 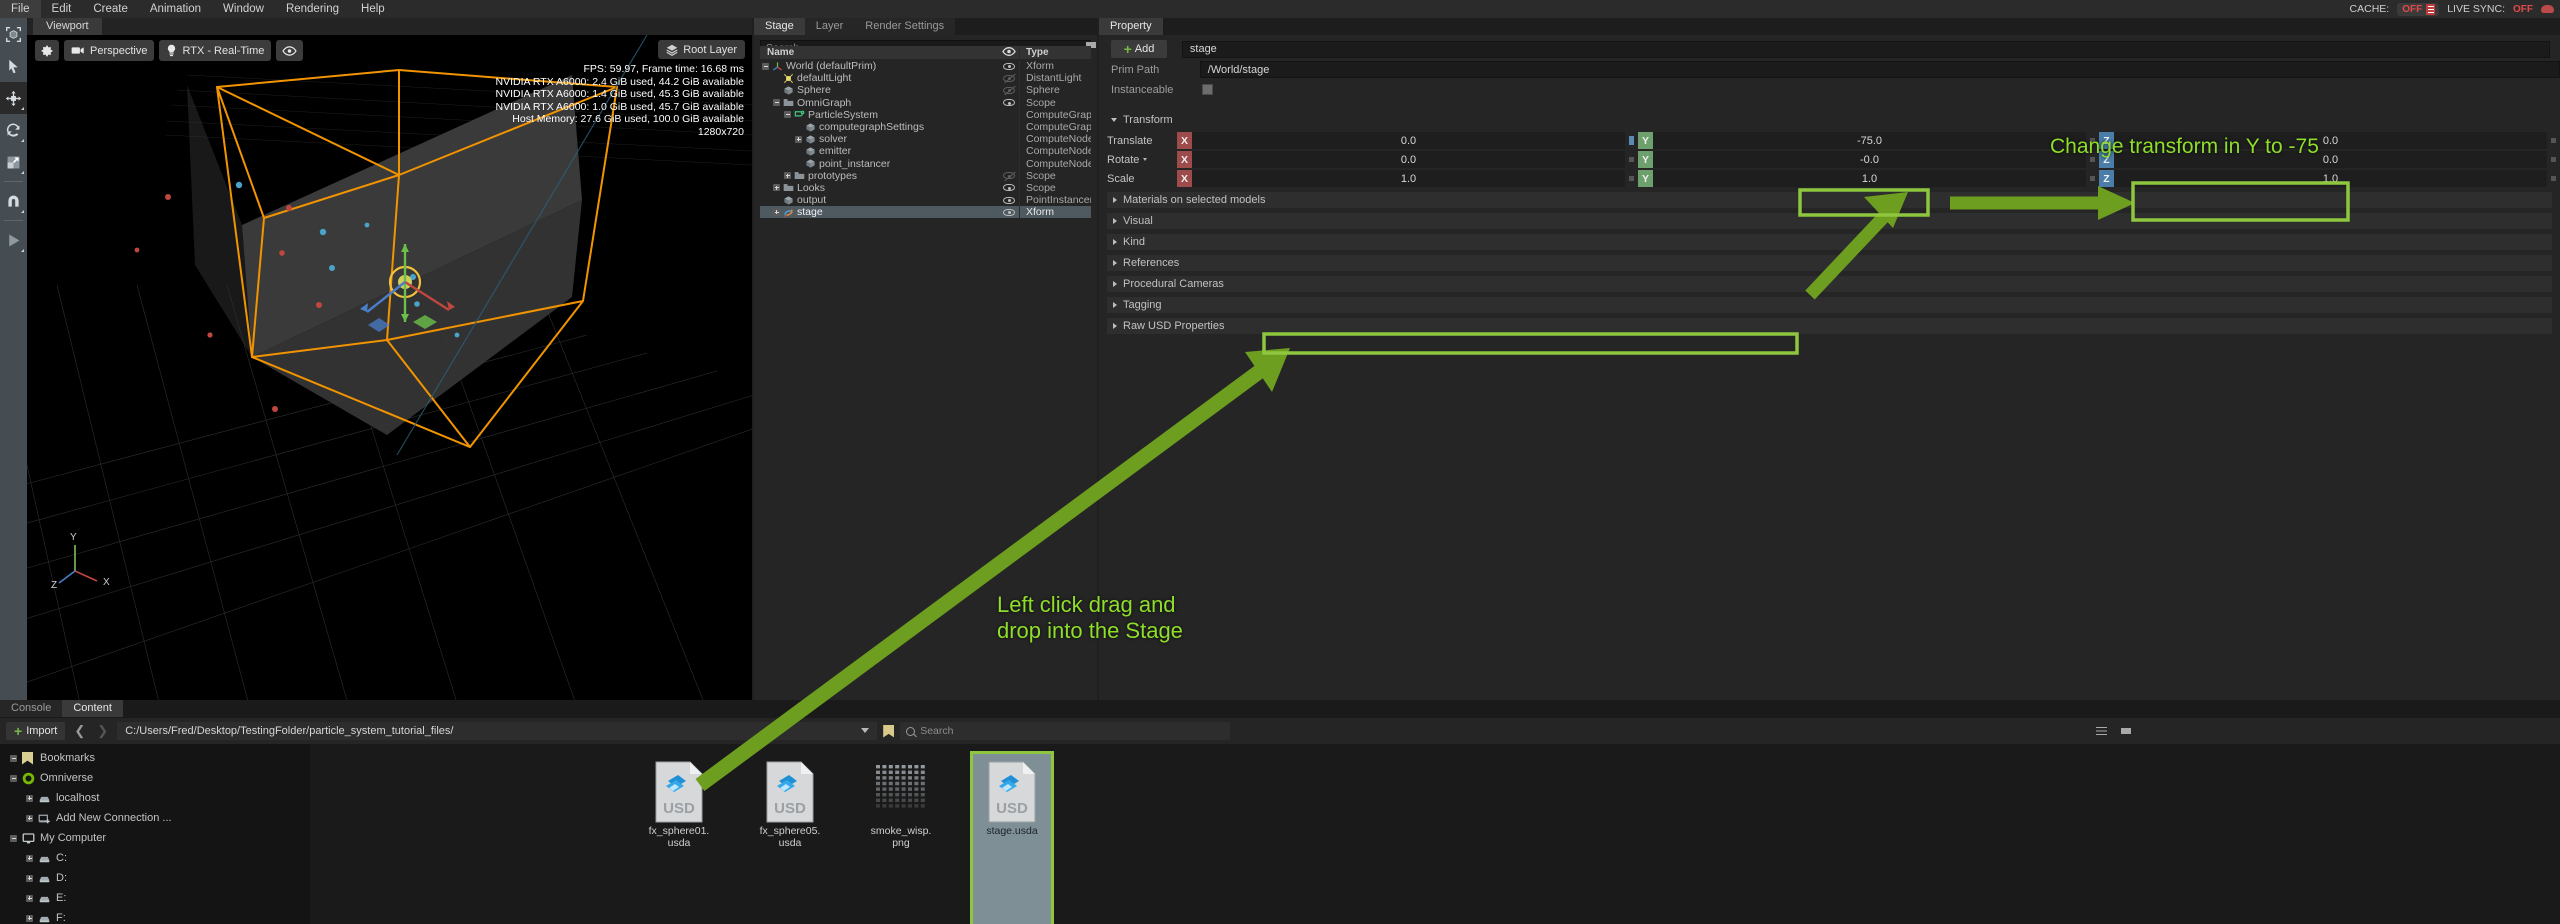 What do you see at coordinates (155, 778) in the screenshot?
I see `content-tree-item: Omniverse` at bounding box center [155, 778].